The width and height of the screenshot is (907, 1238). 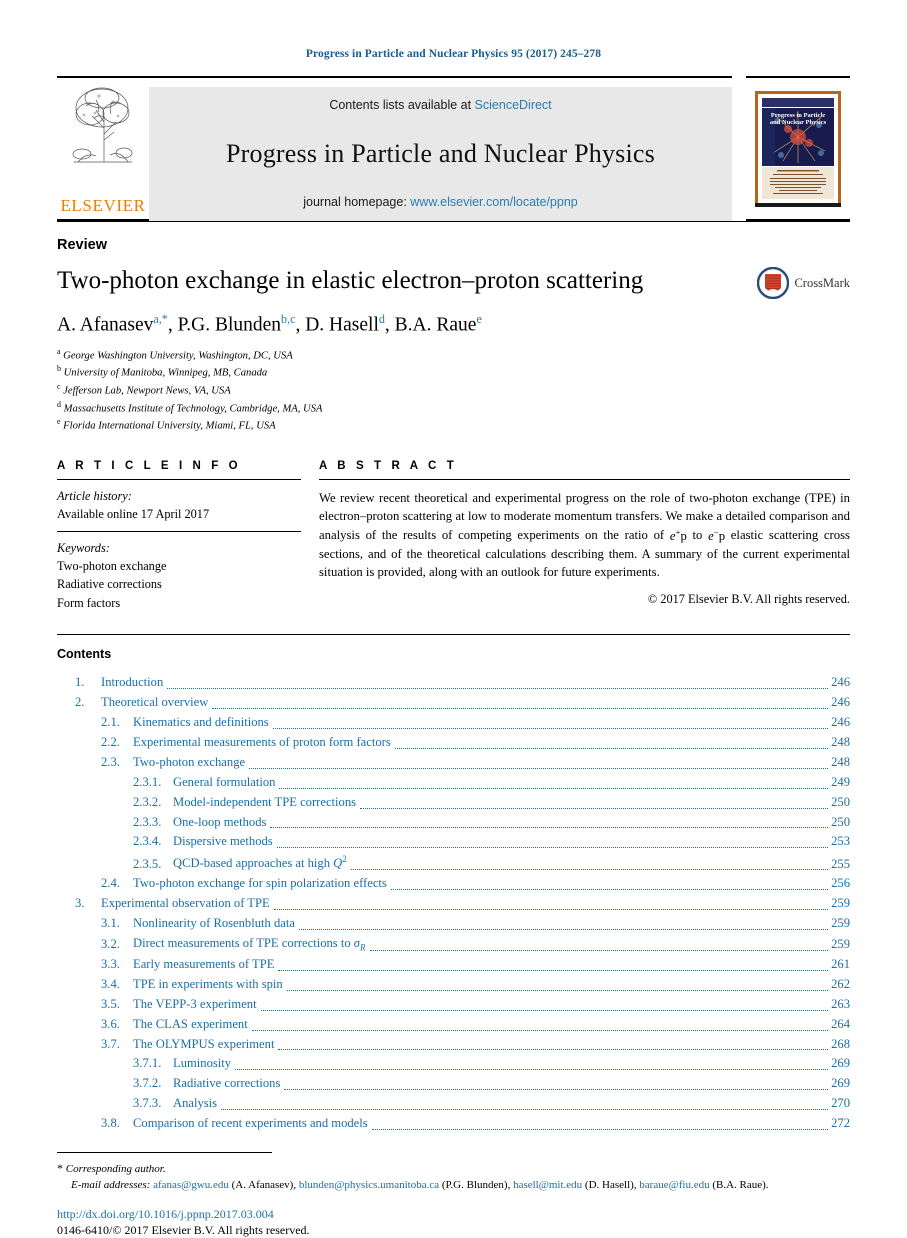 I want to click on toc-entry: 2.3.1. General formulation 249, so click(x=453, y=783).